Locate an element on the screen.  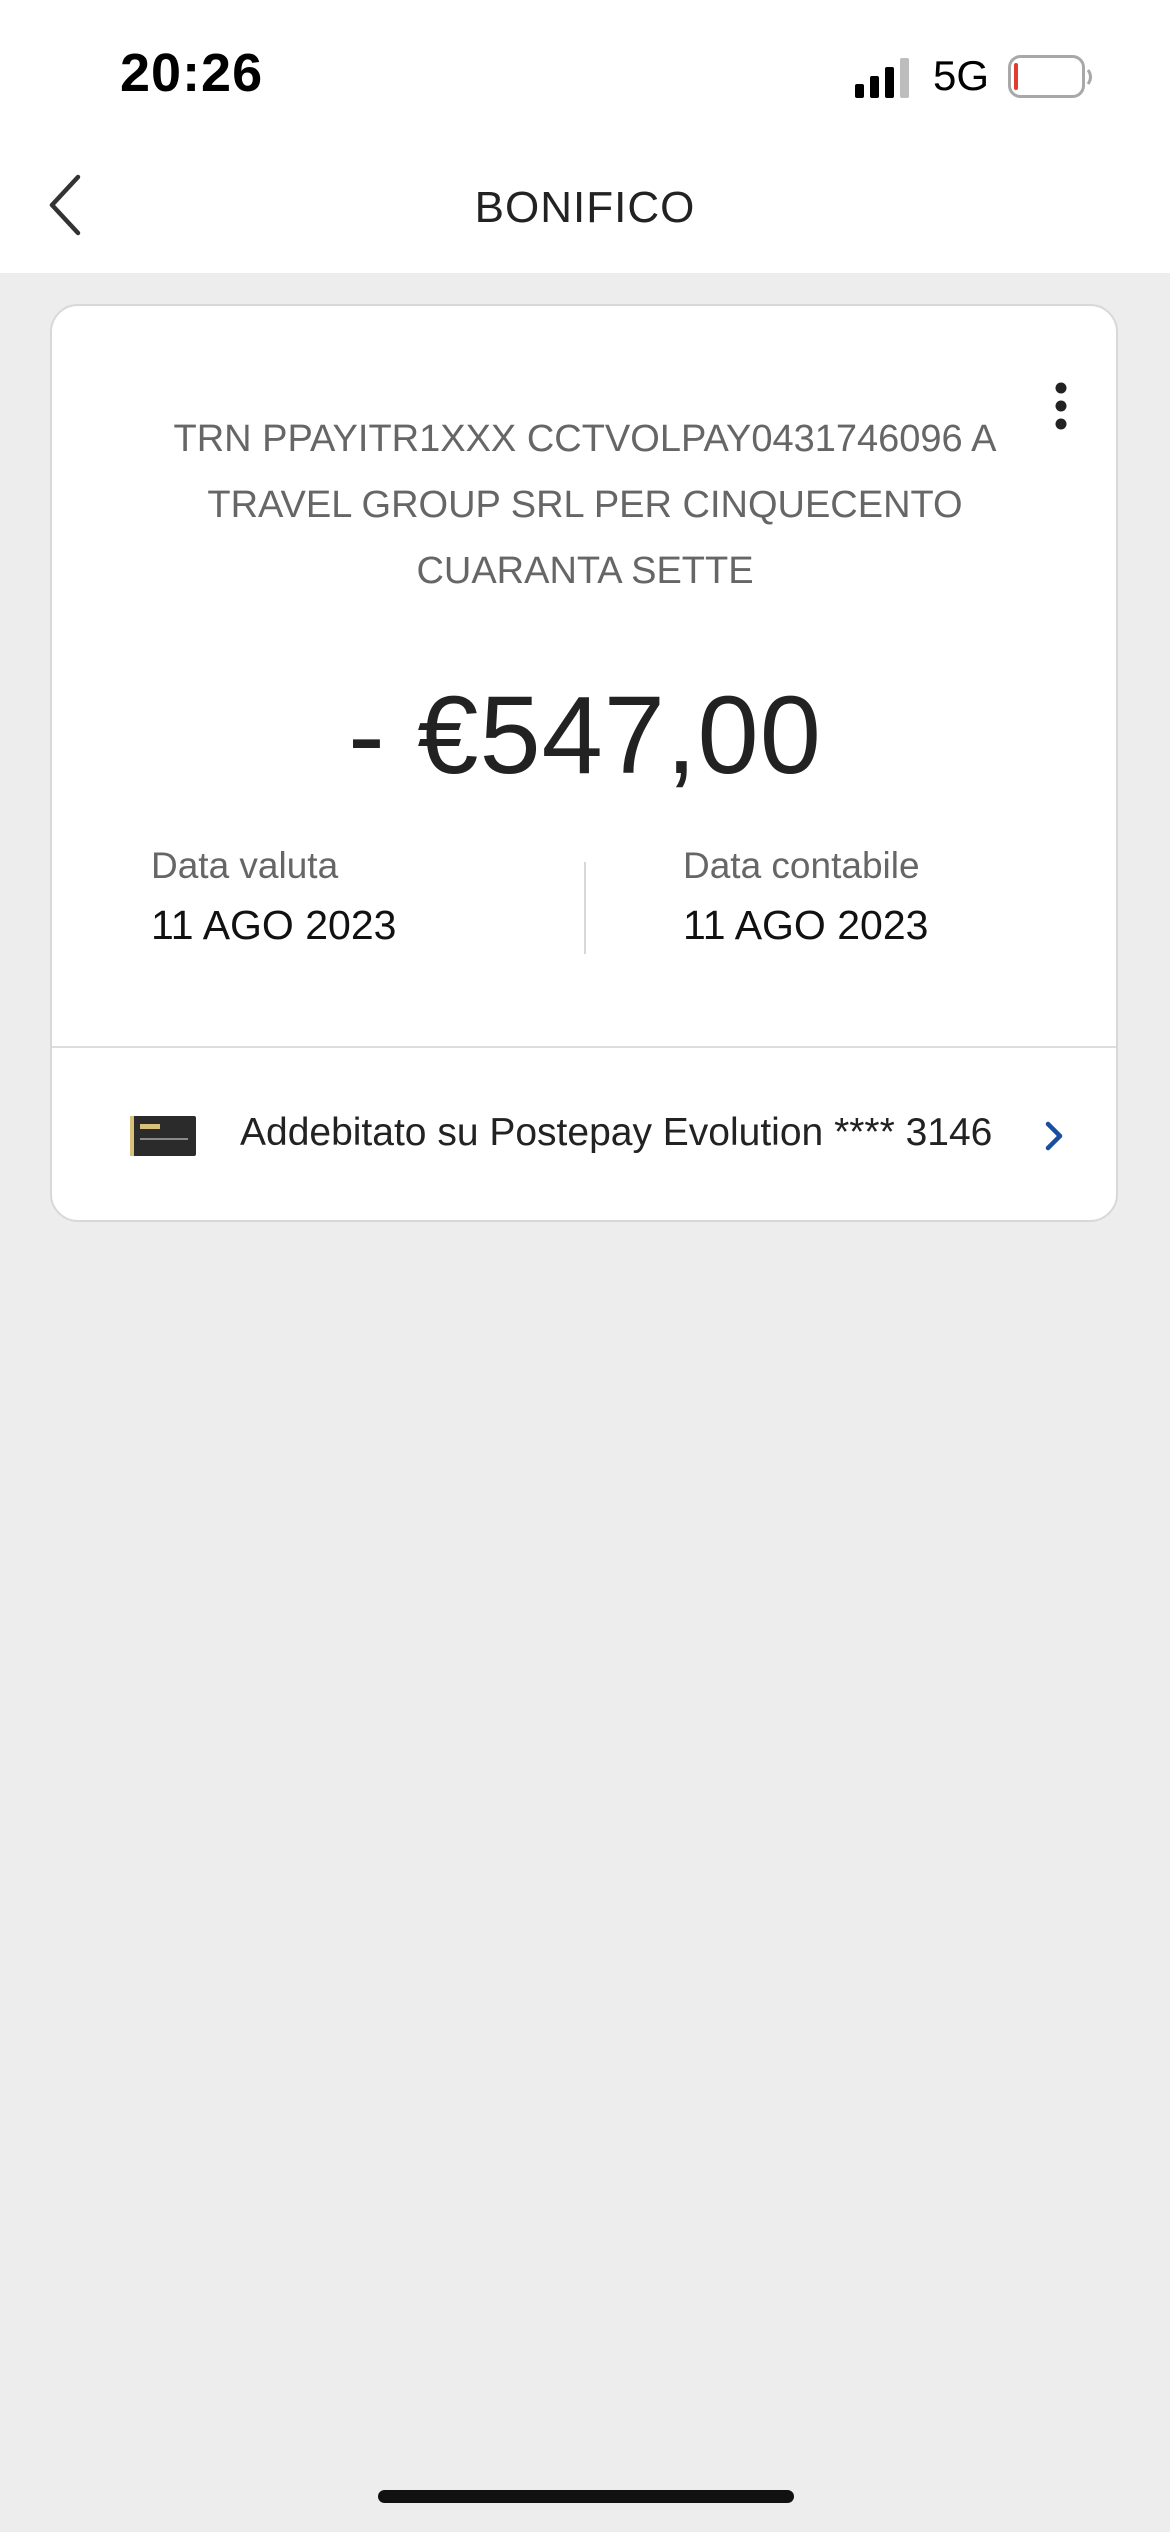
home-indicator is located at coordinates (586, 2496).